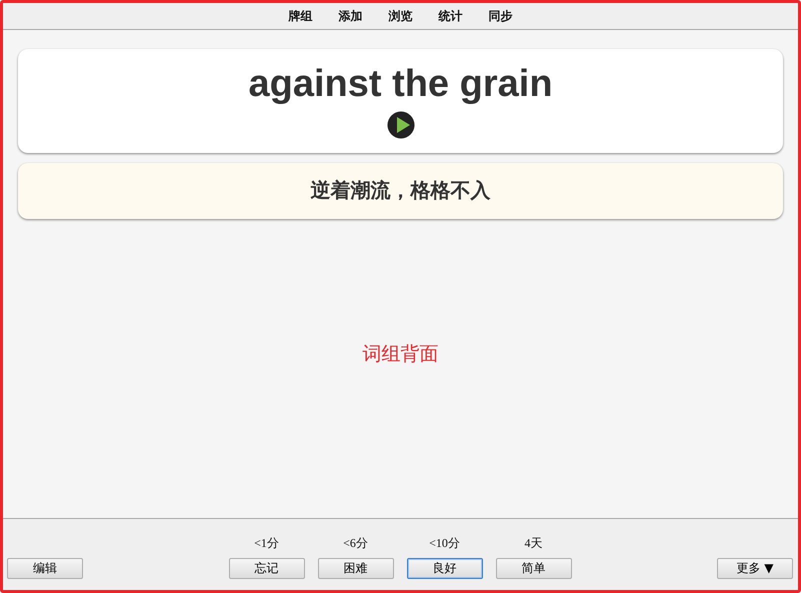 The image size is (801, 593). I want to click on card-front-text: against the grain, so click(400, 84).